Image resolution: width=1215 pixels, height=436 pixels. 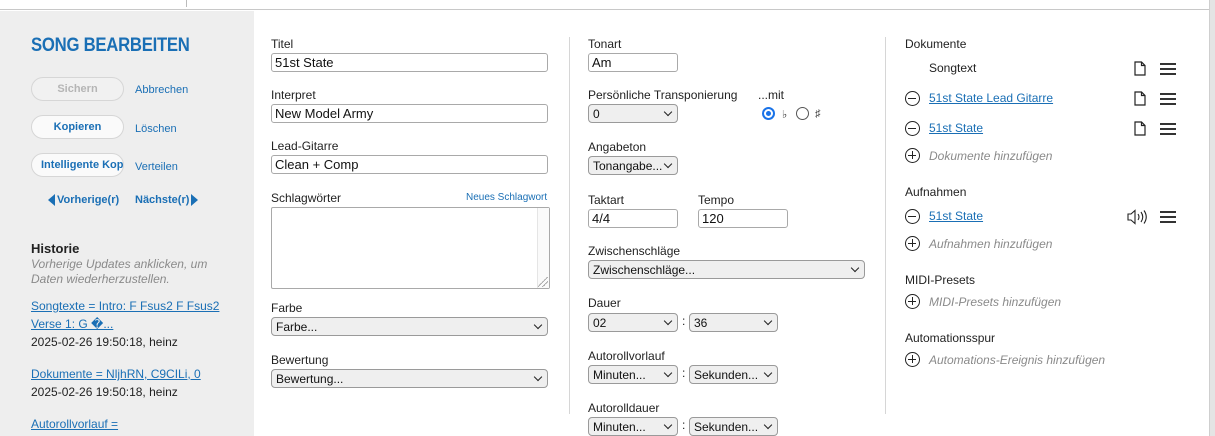 What do you see at coordinates (990, 244) in the screenshot?
I see `add-recording-link: Aufnahmen hinzufügen` at bounding box center [990, 244].